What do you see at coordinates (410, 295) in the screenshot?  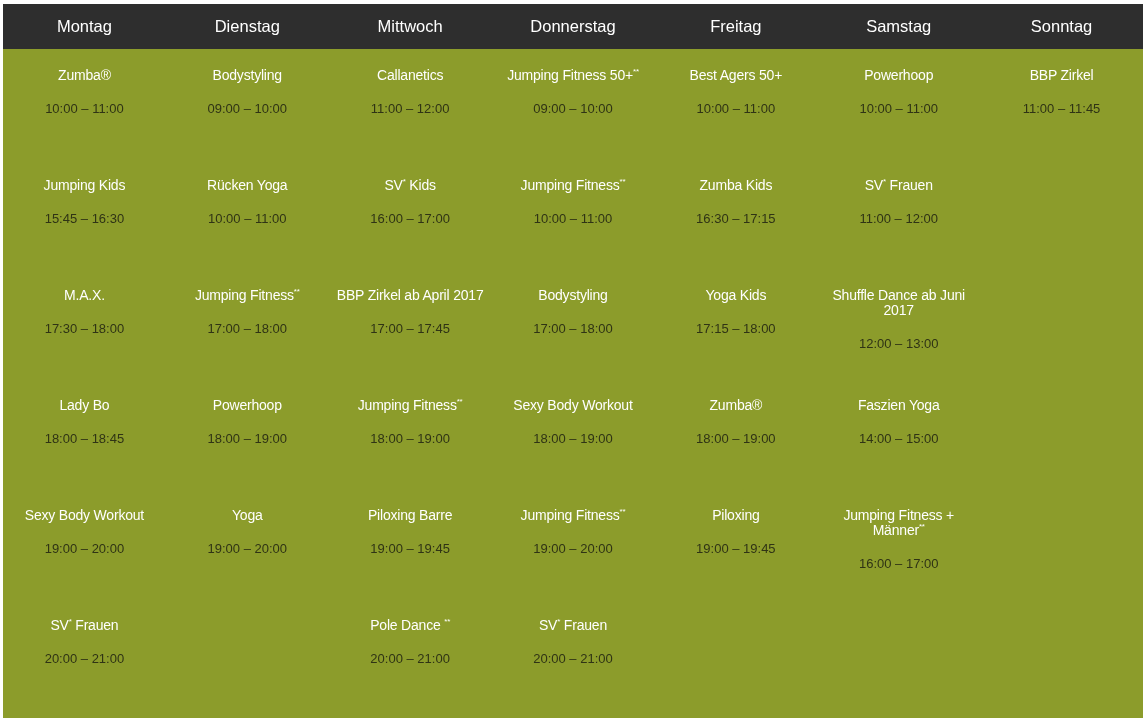 I see `class-title: BBP Zirkel ab April 2017` at bounding box center [410, 295].